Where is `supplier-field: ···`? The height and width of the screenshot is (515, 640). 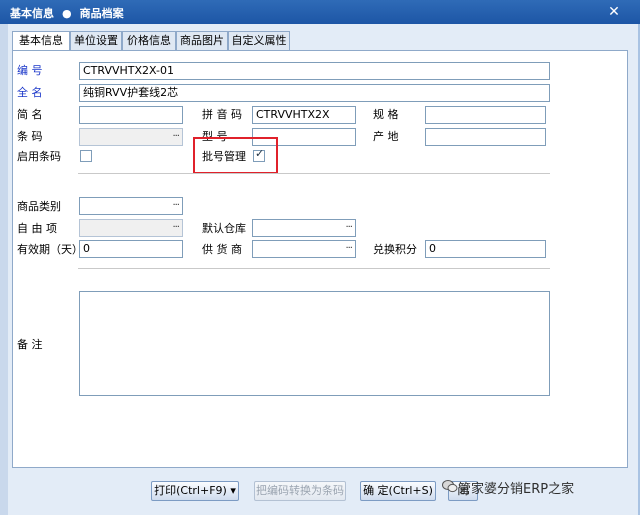
supplier-field: ··· is located at coordinates (304, 249).